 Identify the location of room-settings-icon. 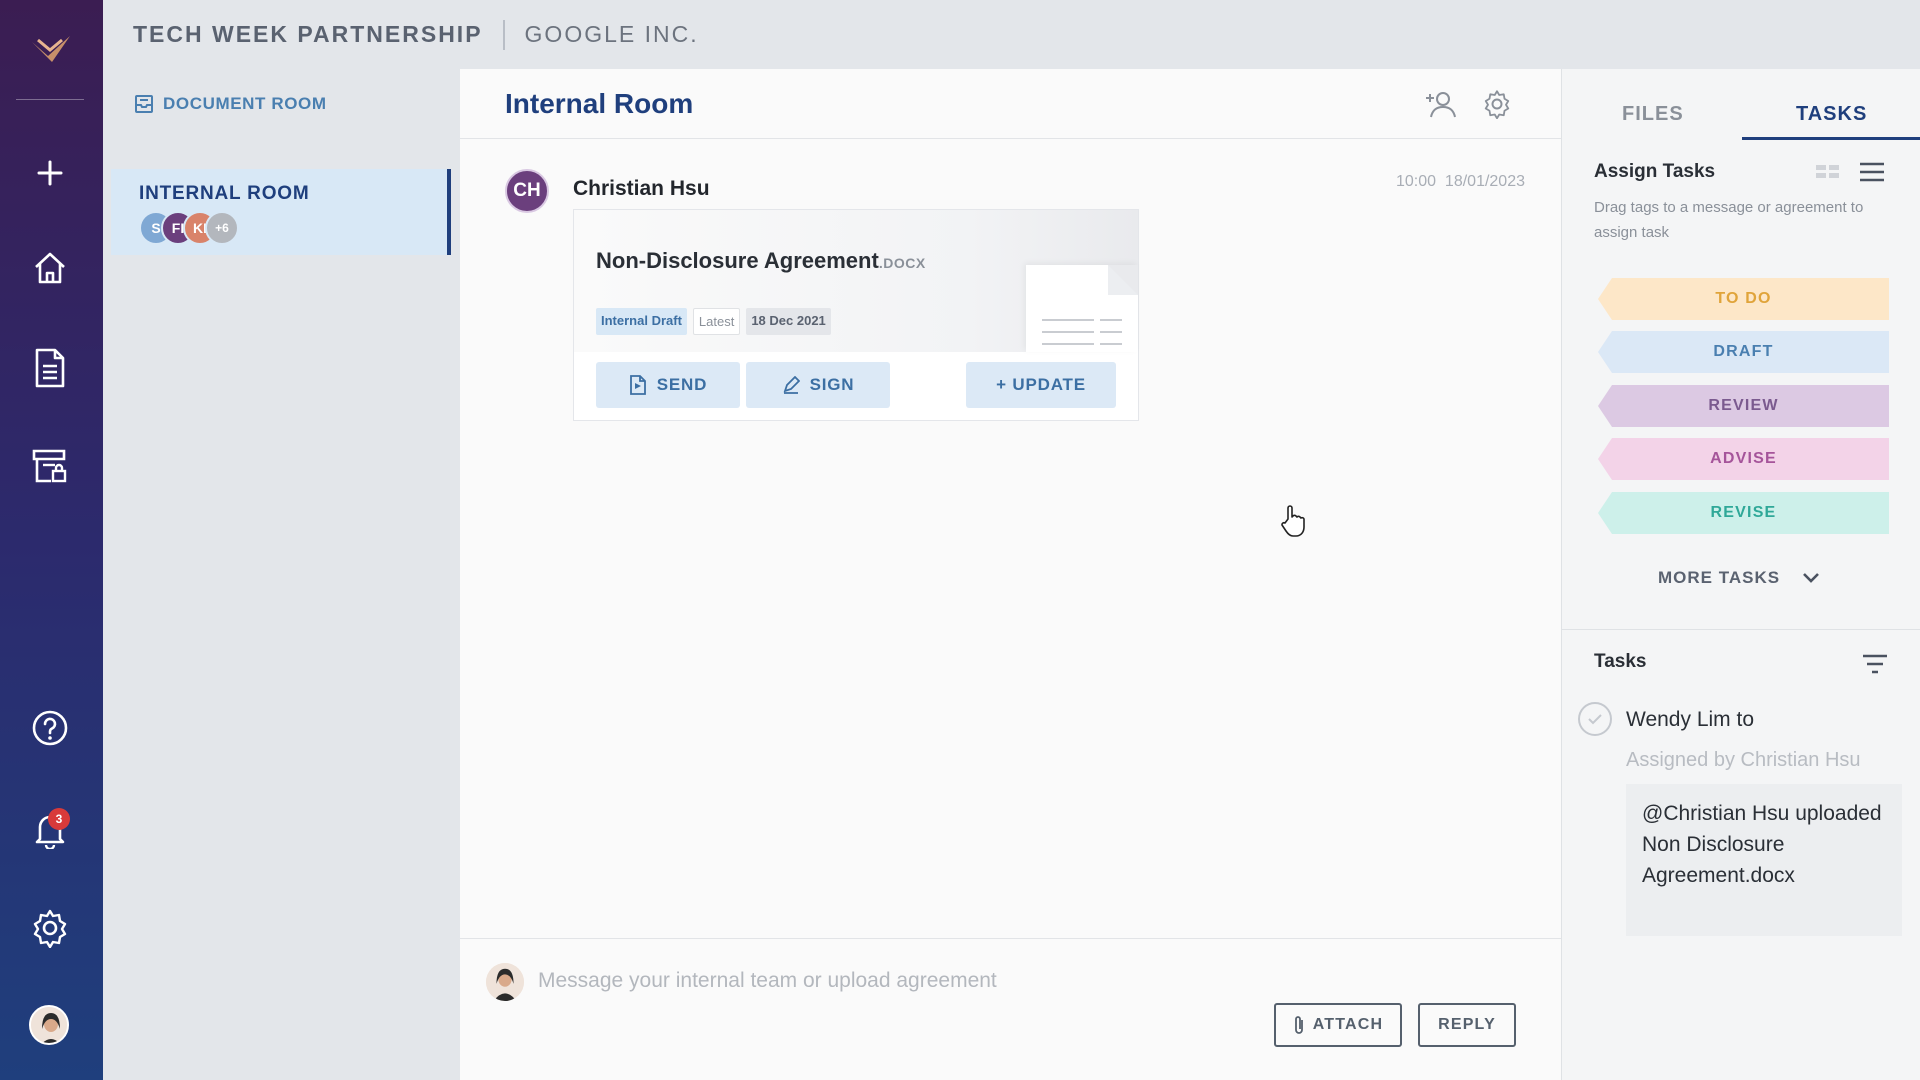
(1497, 104).